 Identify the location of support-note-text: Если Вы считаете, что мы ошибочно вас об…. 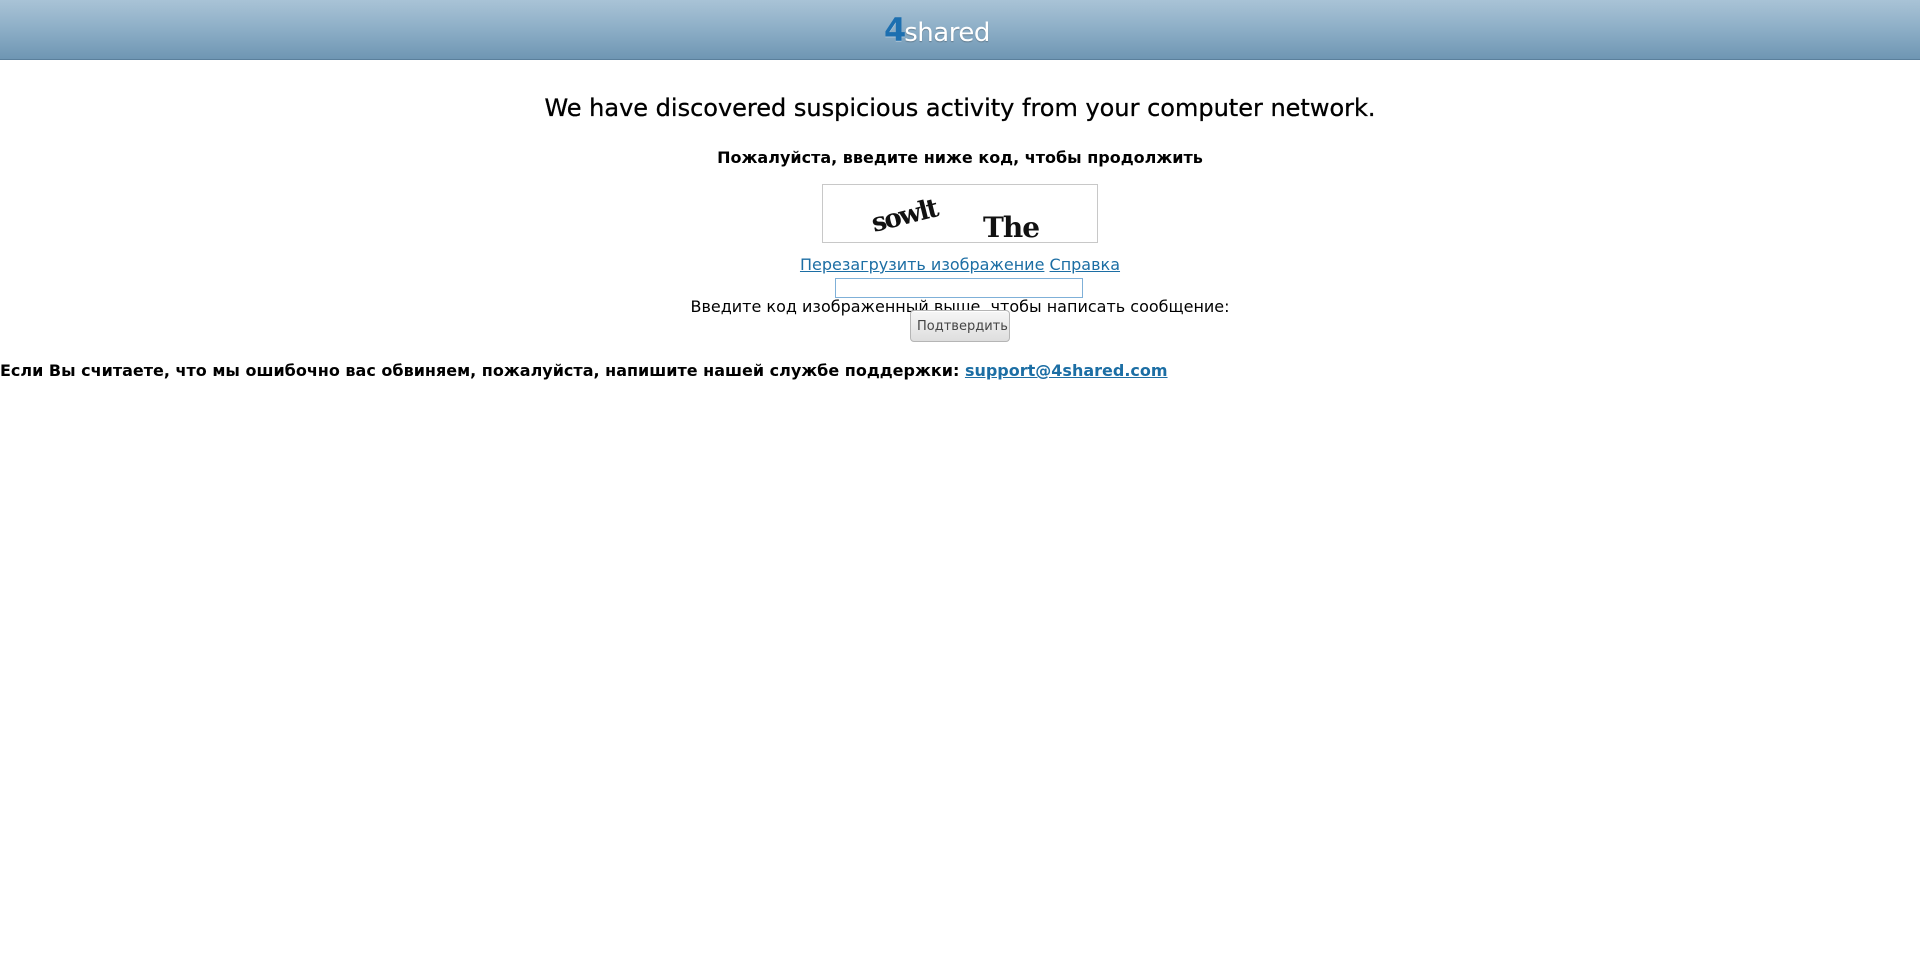
(480, 370).